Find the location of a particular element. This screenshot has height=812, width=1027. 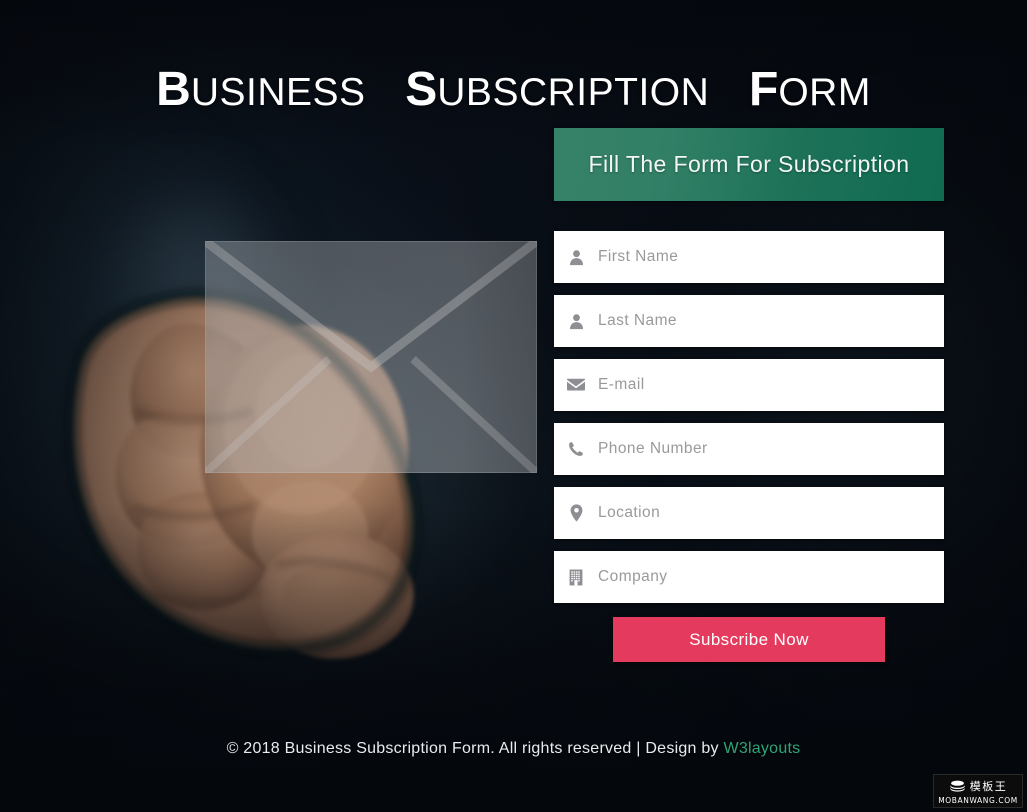

page-title-rest: UBSCRIPTION is located at coordinates (573, 93).